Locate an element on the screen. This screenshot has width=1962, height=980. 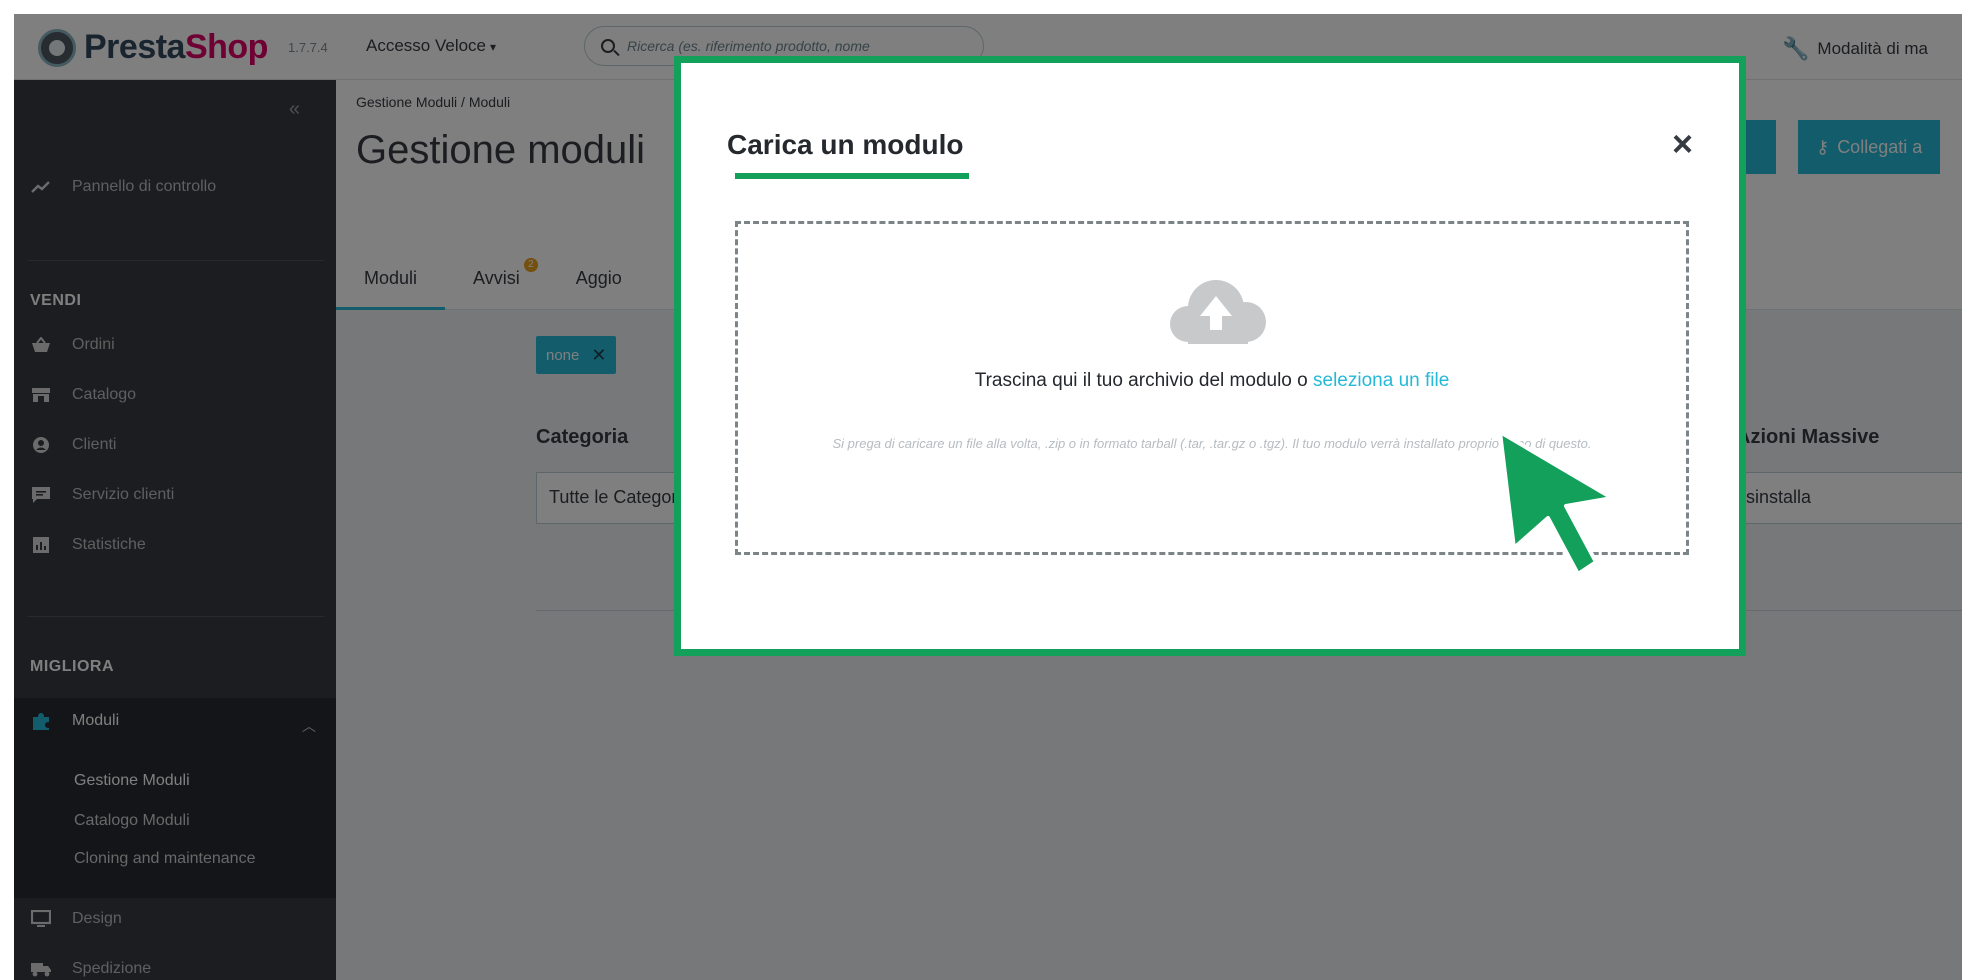
select-file-link: seleziona un file is located at coordinates (1381, 380).